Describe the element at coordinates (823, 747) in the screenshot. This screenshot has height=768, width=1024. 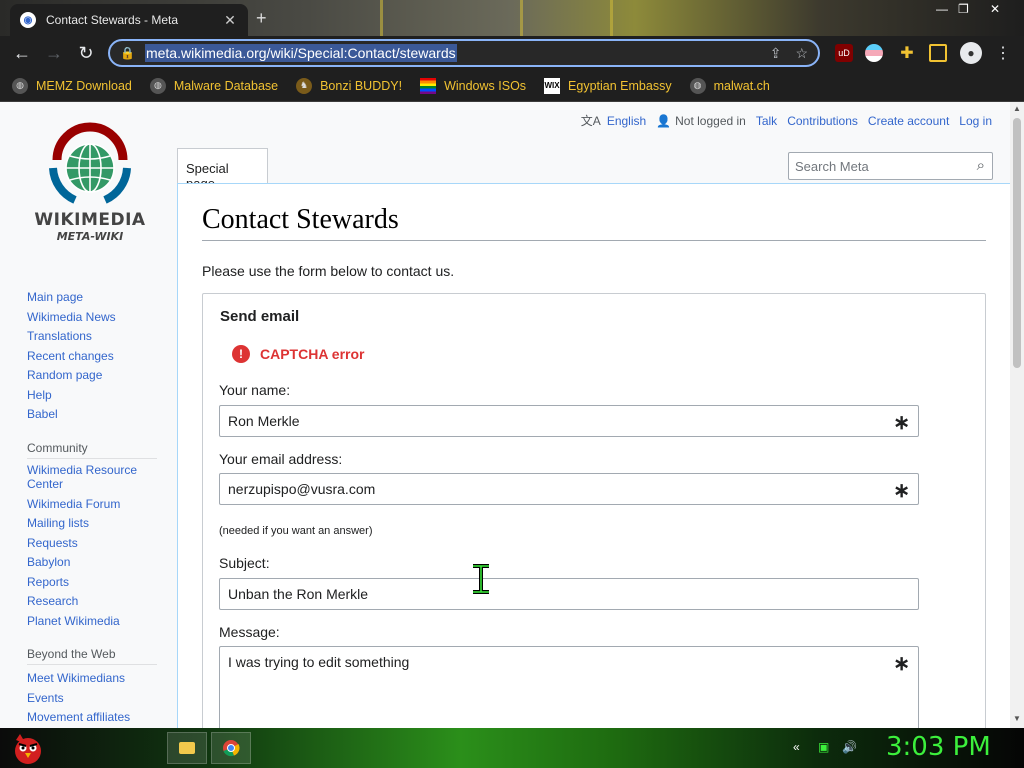
I see `network-icon: ▣` at that location.